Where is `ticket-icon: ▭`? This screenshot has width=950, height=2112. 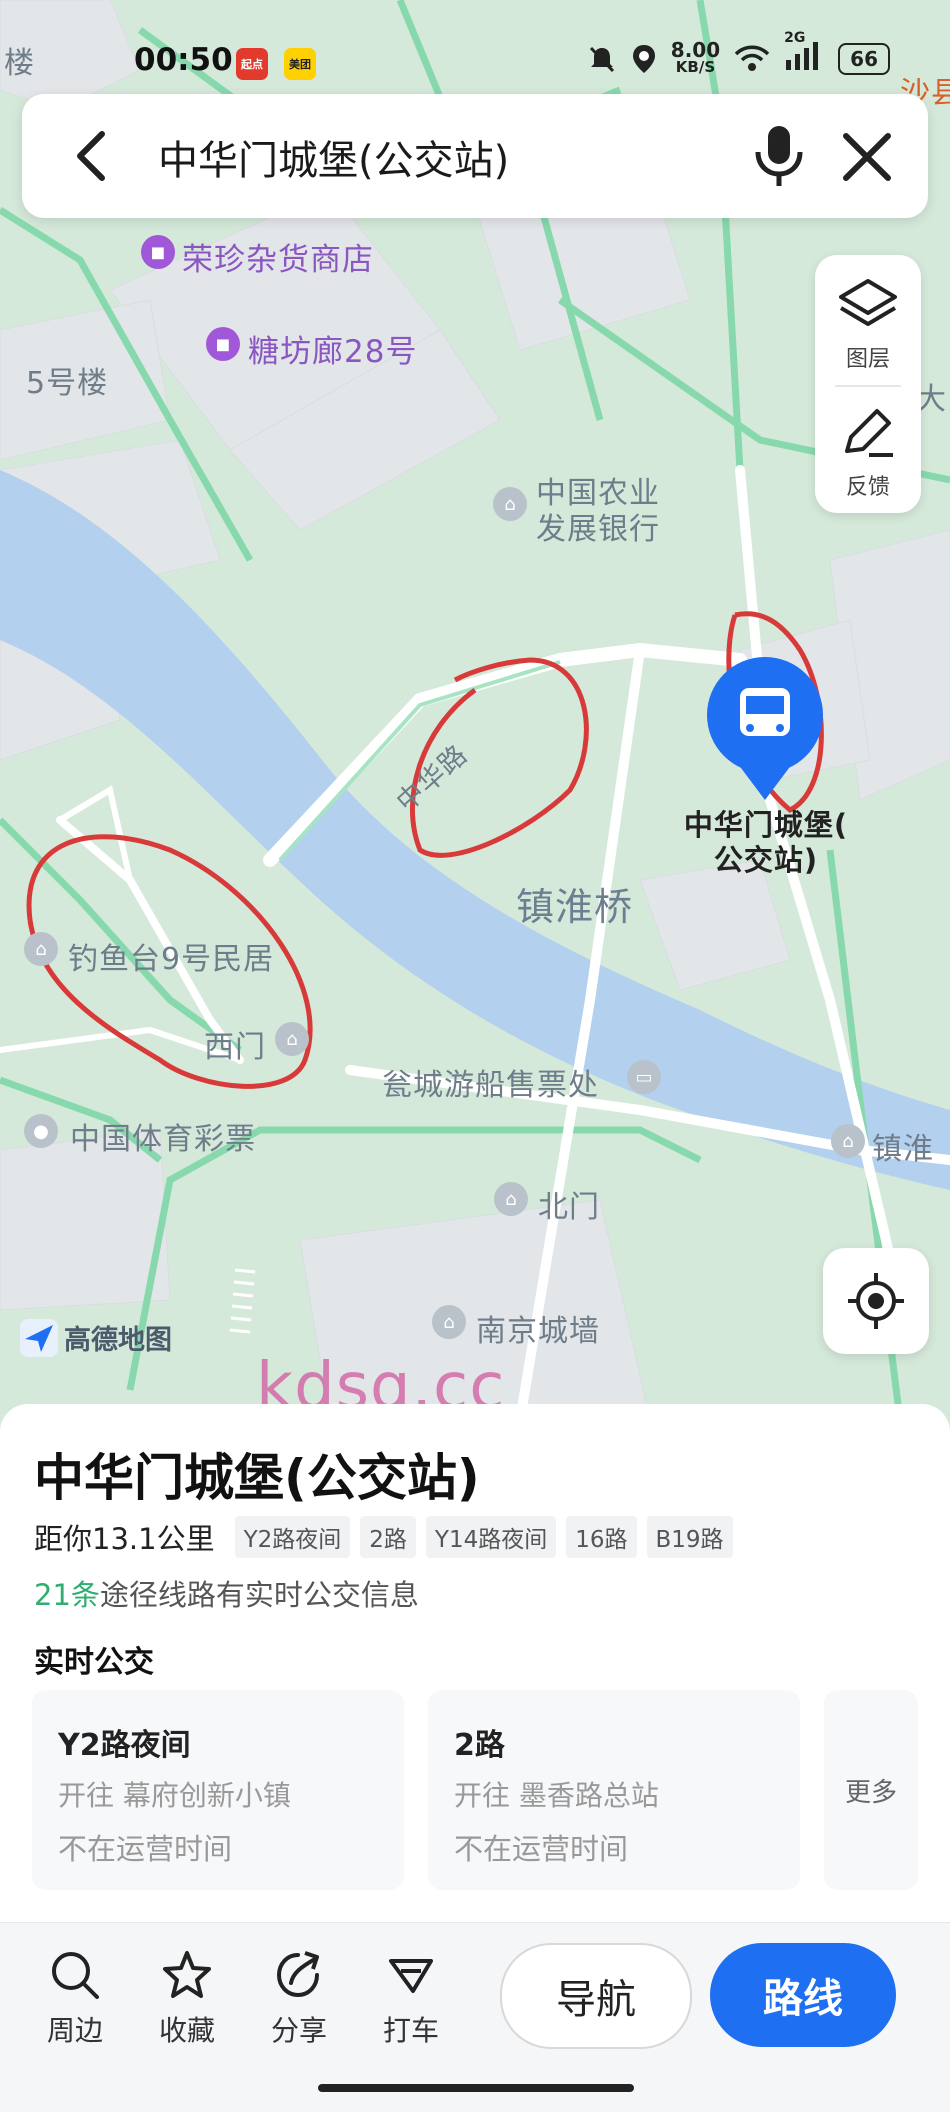
ticket-icon: ▭ is located at coordinates (644, 1077).